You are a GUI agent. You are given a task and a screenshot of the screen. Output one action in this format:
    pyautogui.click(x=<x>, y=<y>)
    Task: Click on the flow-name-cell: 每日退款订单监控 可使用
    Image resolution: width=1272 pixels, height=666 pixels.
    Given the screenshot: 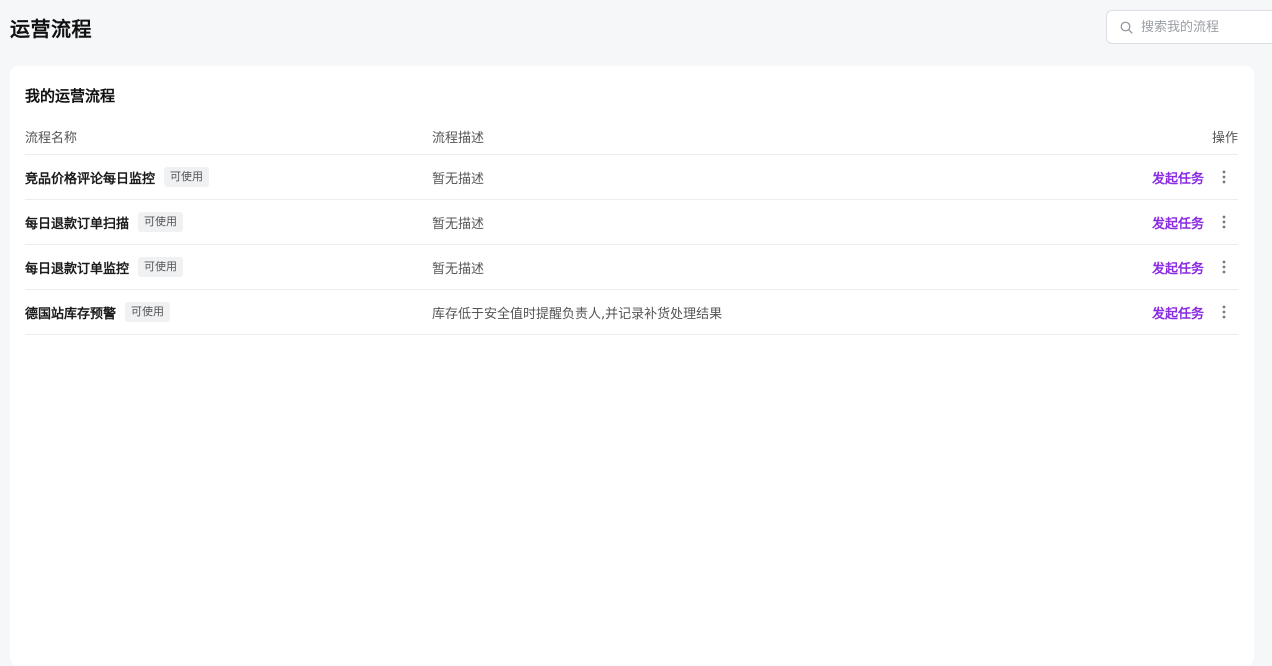 What is the action you would take?
    pyautogui.click(x=104, y=267)
    